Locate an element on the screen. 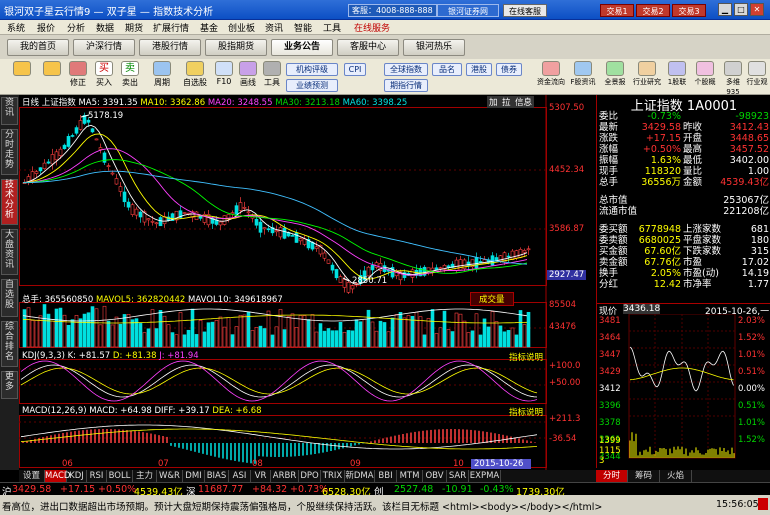 Image resolution: width=770 pixels, height=515 pixels. product-pill: 品名 is located at coordinates (447, 69).